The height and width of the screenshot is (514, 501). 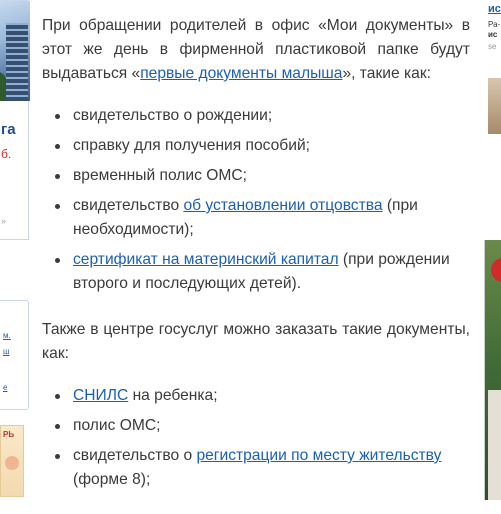 What do you see at coordinates (492, 46) in the screenshot?
I see `ad-source: se` at bounding box center [492, 46].